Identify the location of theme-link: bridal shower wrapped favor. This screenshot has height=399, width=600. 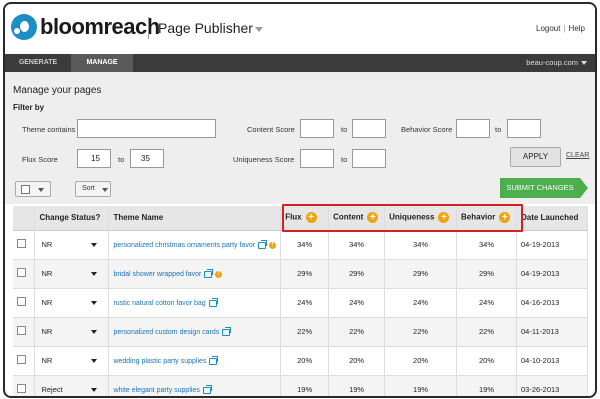
(157, 274).